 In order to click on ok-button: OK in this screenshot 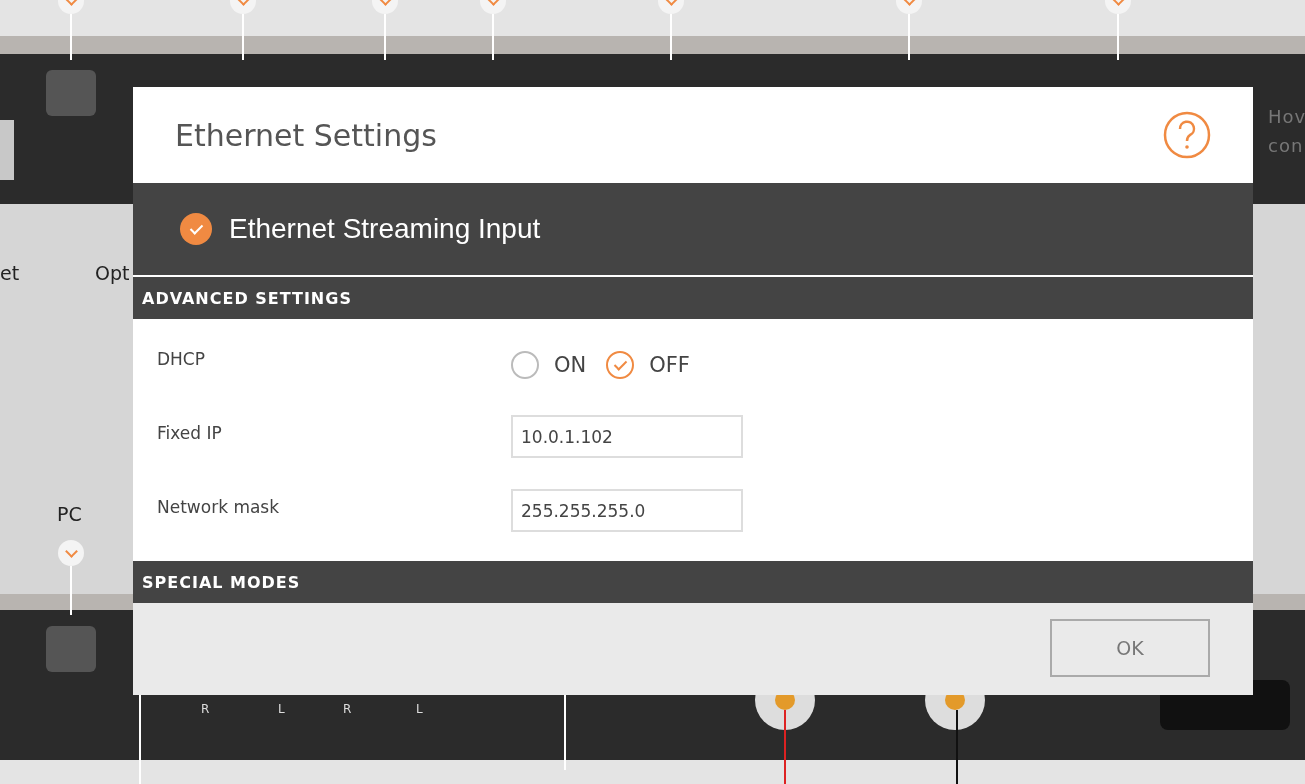, I will do `click(1130, 648)`.